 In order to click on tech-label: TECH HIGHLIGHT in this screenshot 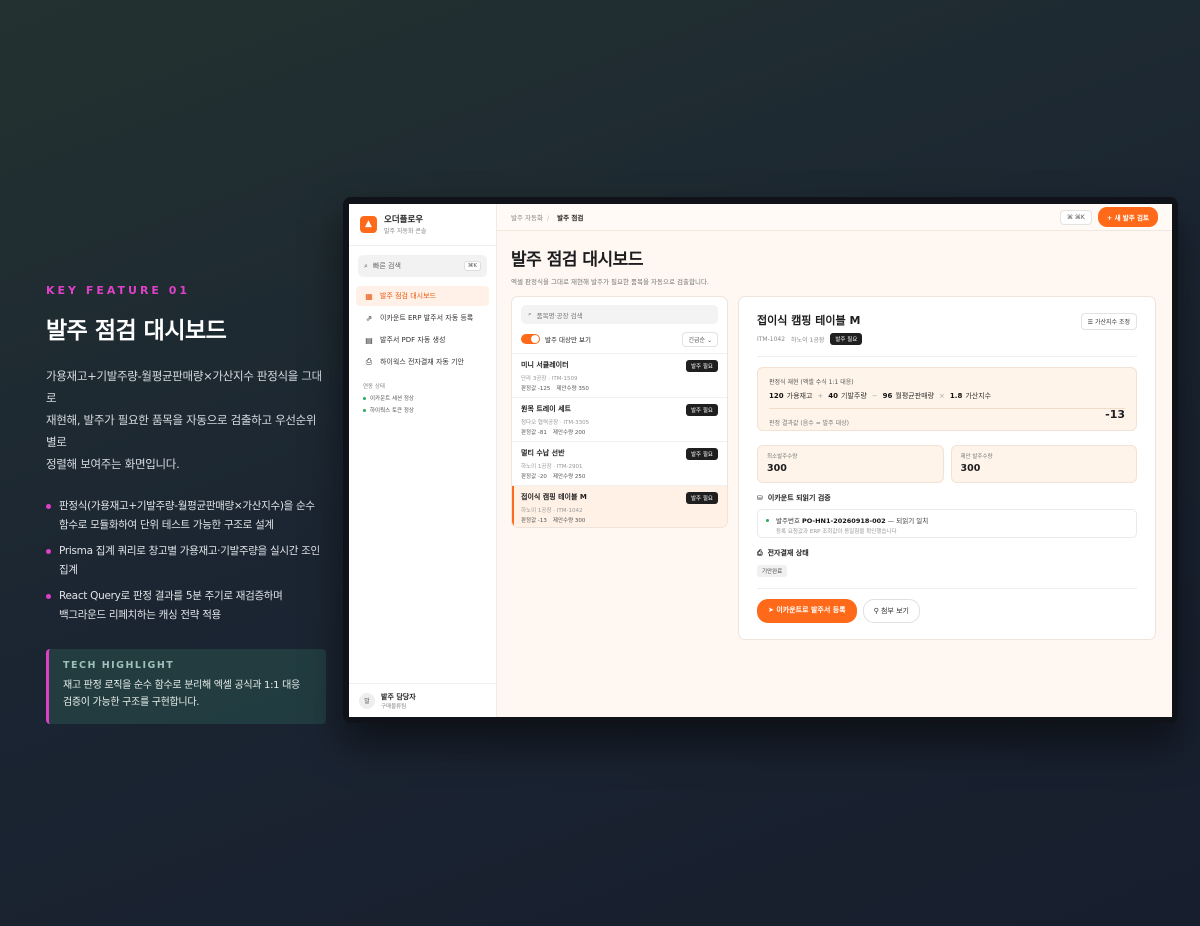, I will do `click(119, 665)`.